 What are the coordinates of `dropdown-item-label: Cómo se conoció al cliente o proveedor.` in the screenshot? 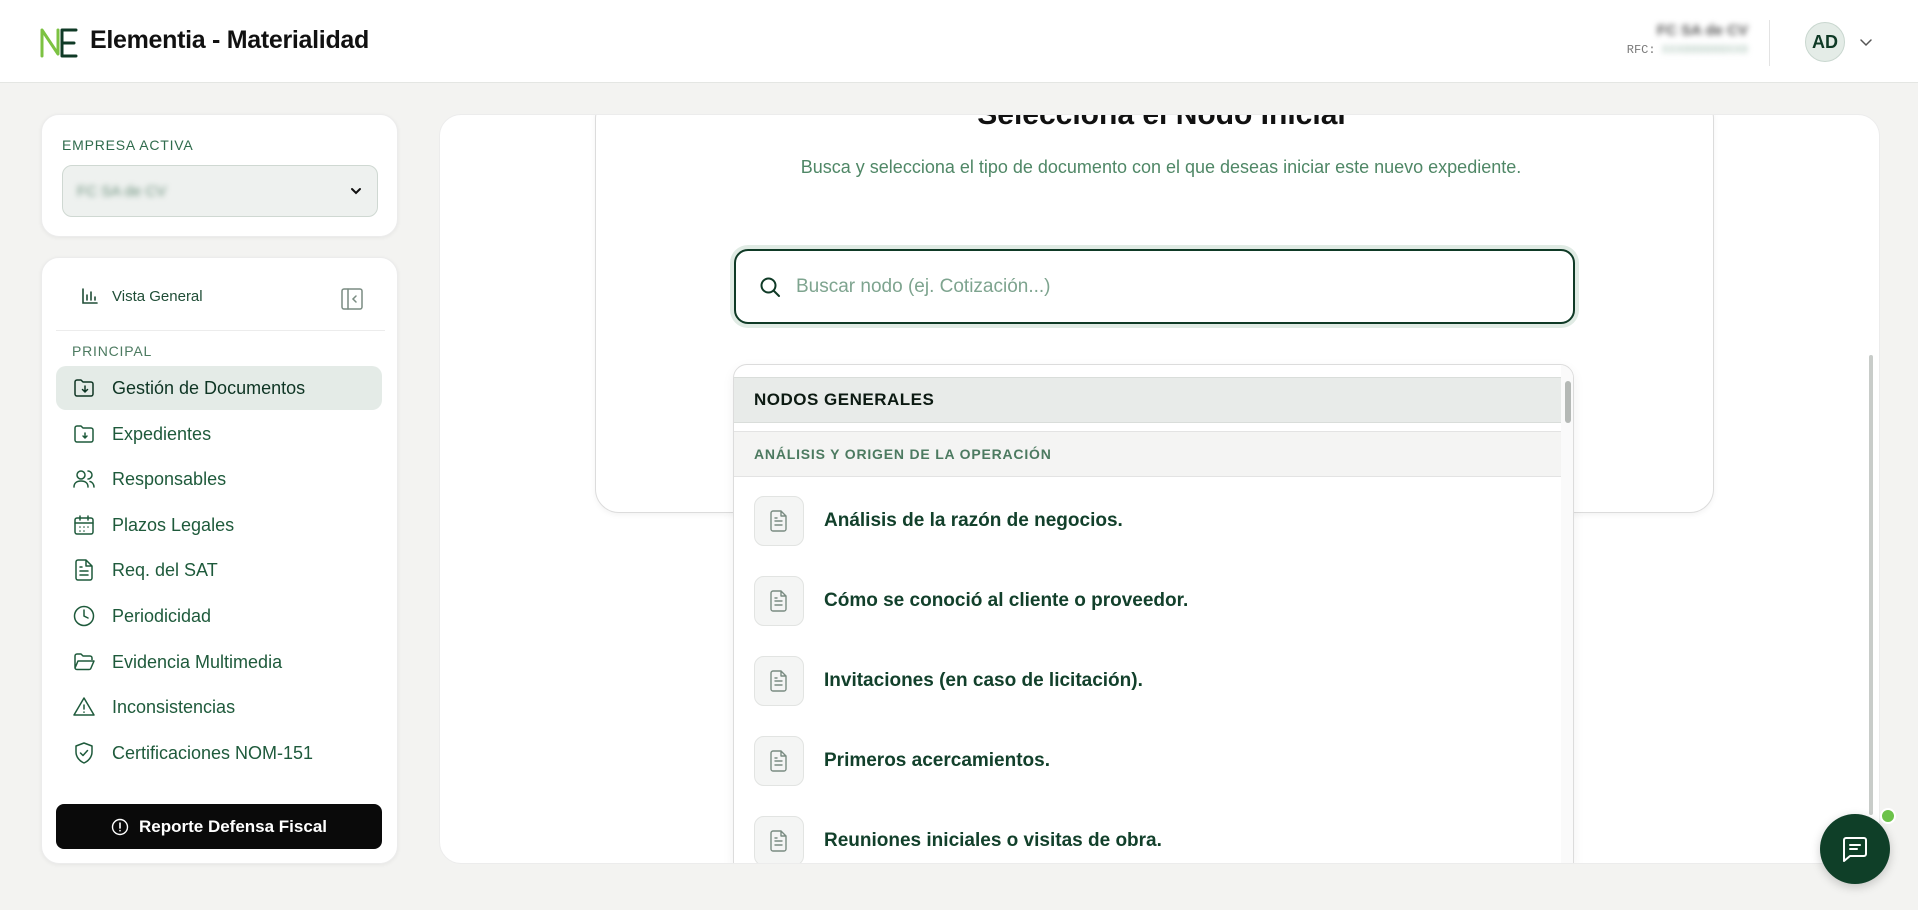 It's located at (1006, 600).